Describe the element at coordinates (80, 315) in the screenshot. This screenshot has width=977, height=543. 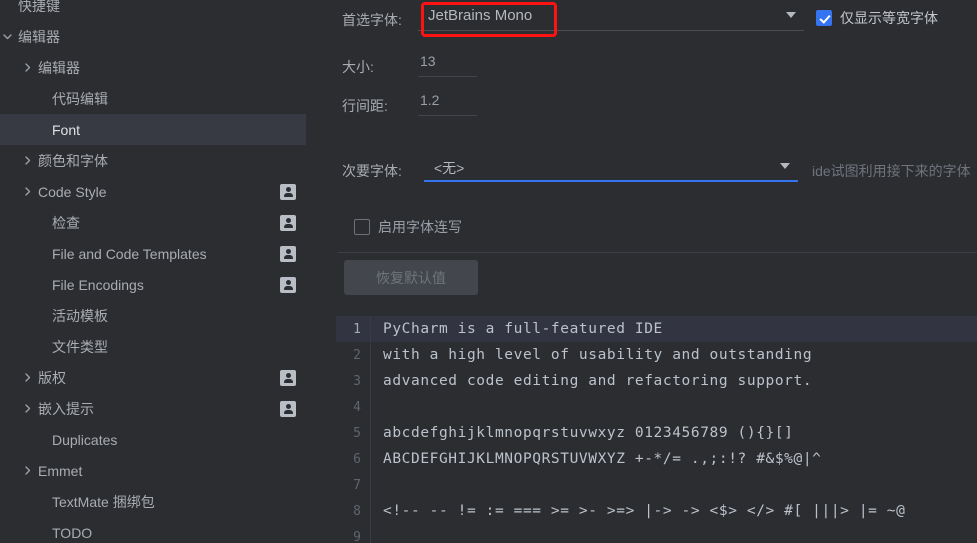
I see `sidebar-item-label: 活动模板` at that location.